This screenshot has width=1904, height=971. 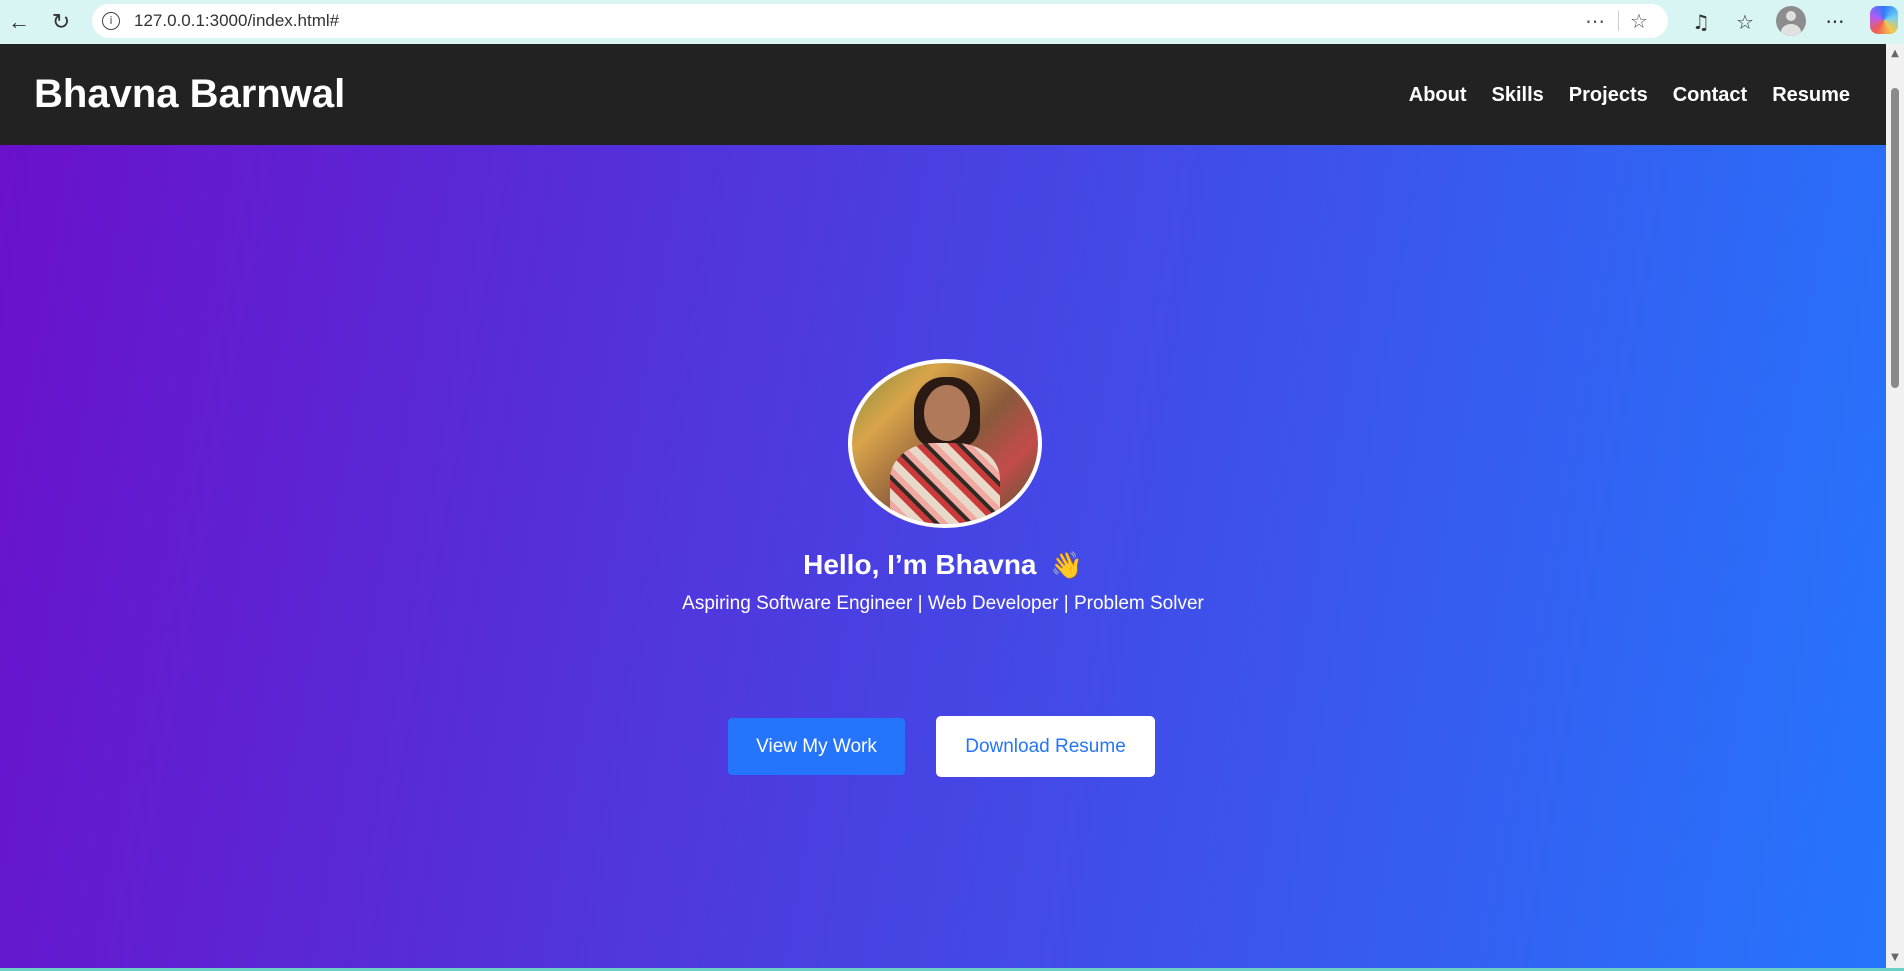 I want to click on hero-title-text: Hello, I’m Bhavna, so click(x=920, y=564).